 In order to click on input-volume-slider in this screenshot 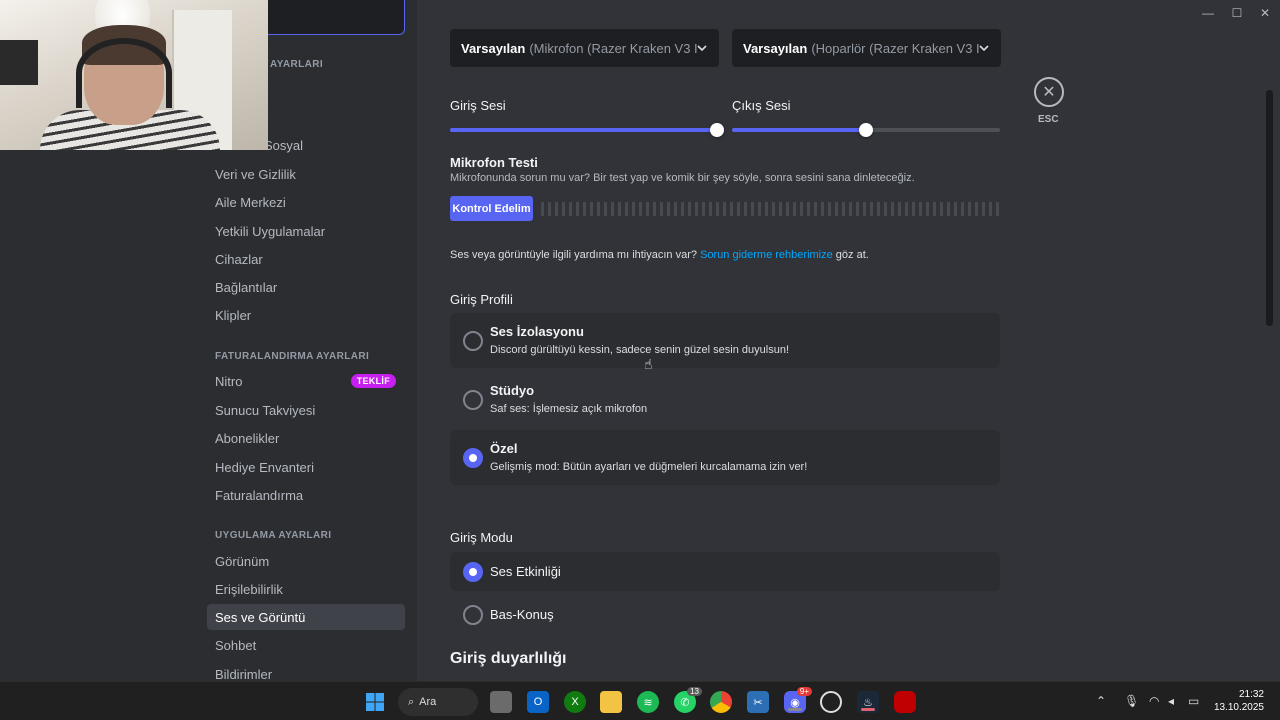, I will do `click(587, 130)`.